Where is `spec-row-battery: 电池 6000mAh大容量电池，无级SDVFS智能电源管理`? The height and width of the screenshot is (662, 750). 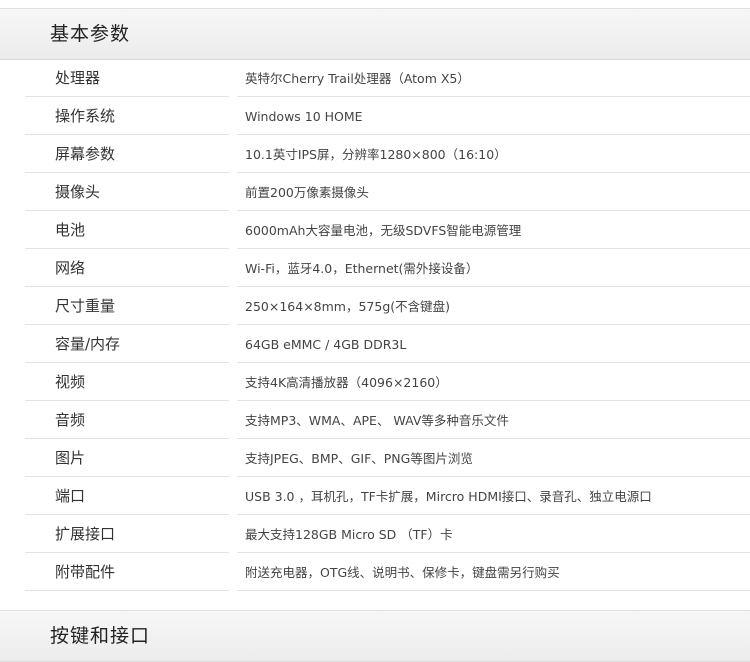 spec-row-battery: 电池 6000mAh大容量电池，无级SDVFS智能电源管理 is located at coordinates (375, 231).